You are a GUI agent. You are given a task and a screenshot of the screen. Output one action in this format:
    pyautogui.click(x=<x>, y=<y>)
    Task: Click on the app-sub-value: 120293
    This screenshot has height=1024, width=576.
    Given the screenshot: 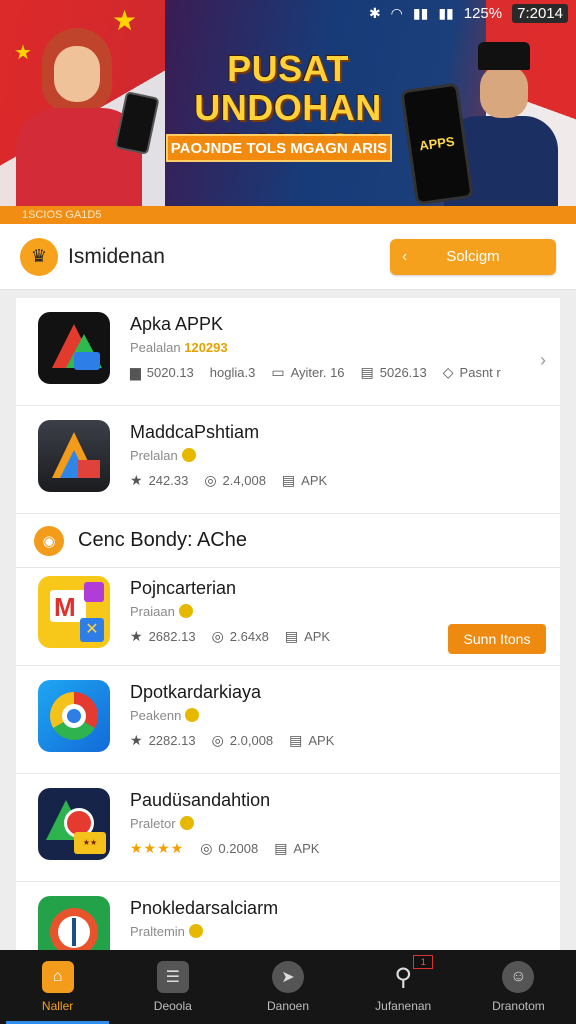 What is the action you would take?
    pyautogui.click(x=206, y=347)
    